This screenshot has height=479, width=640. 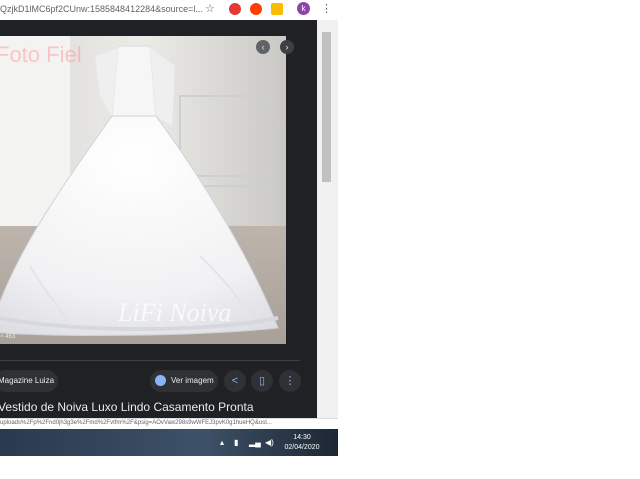 I want to click on volume-icon: ◀), so click(x=269, y=442).